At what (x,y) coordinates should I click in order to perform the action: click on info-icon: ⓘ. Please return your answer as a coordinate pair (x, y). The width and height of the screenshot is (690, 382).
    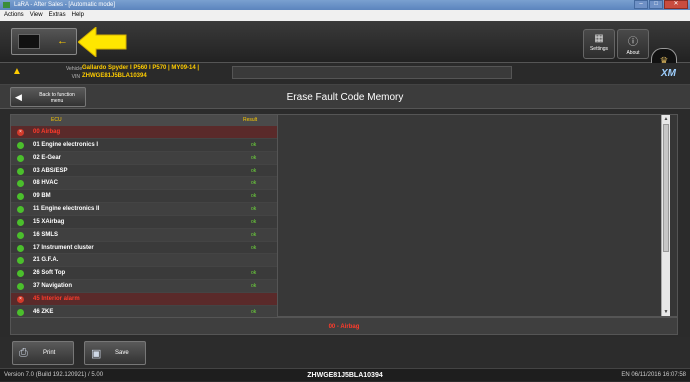
    Looking at the image, I should click on (633, 42).